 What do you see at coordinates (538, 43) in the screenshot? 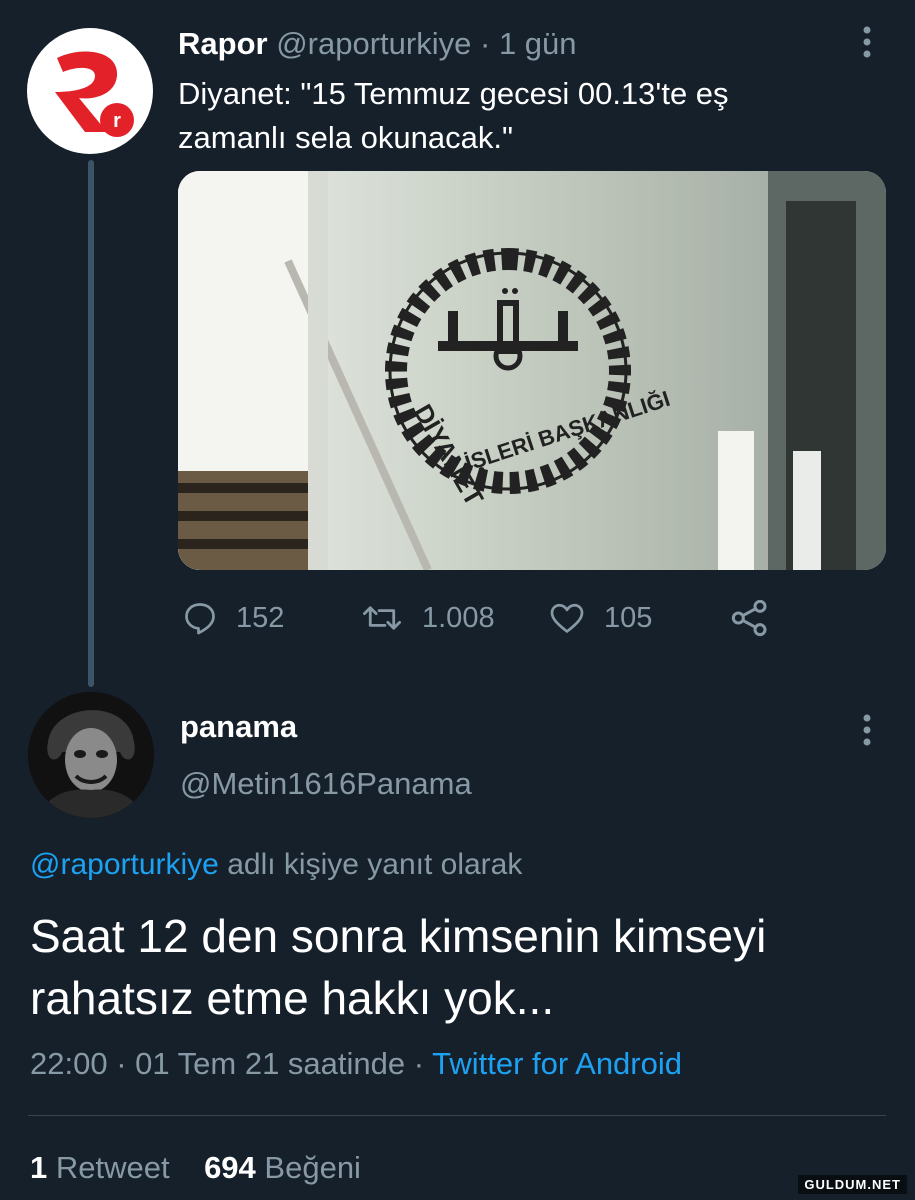
I see `tweet1-time: 1 gün` at bounding box center [538, 43].